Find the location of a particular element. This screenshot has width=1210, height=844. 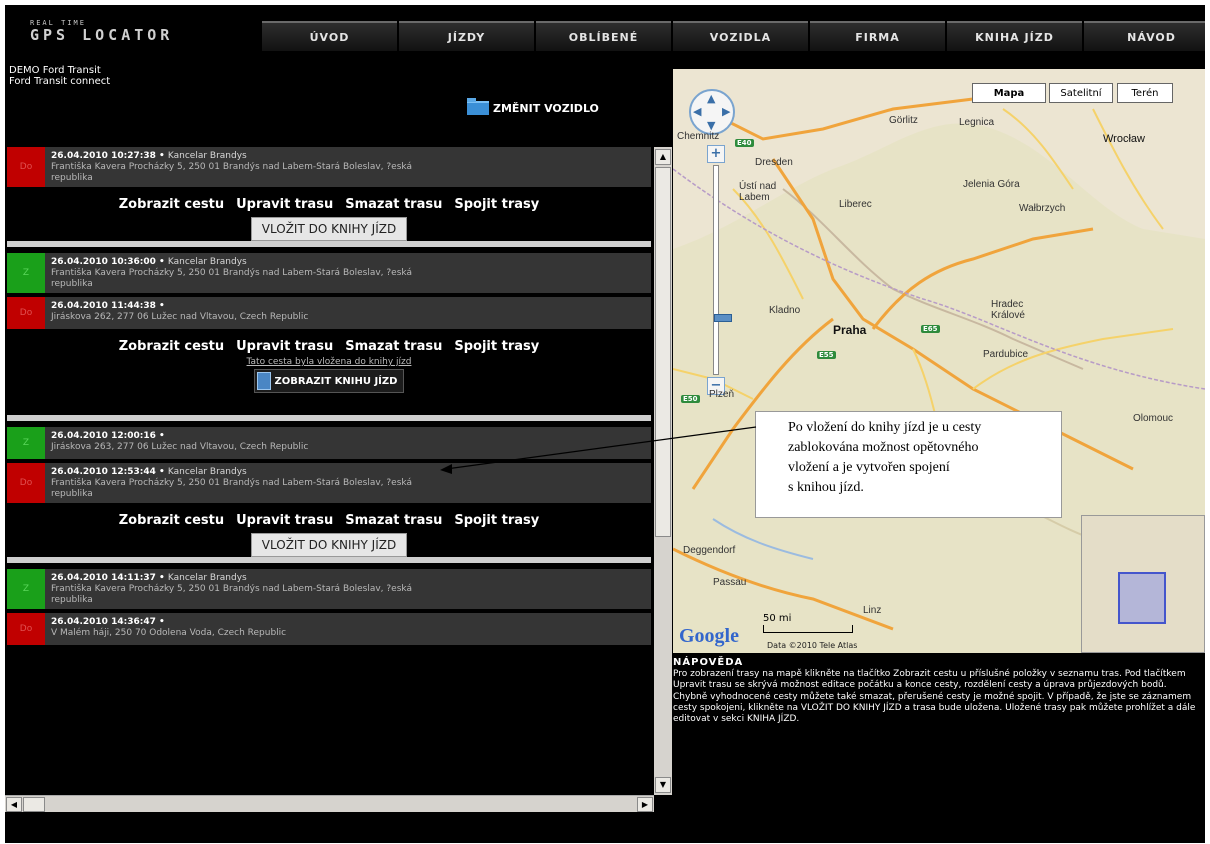

trip-list-horizontal-scrollbar: ◀ ▶ is located at coordinates (329, 803).